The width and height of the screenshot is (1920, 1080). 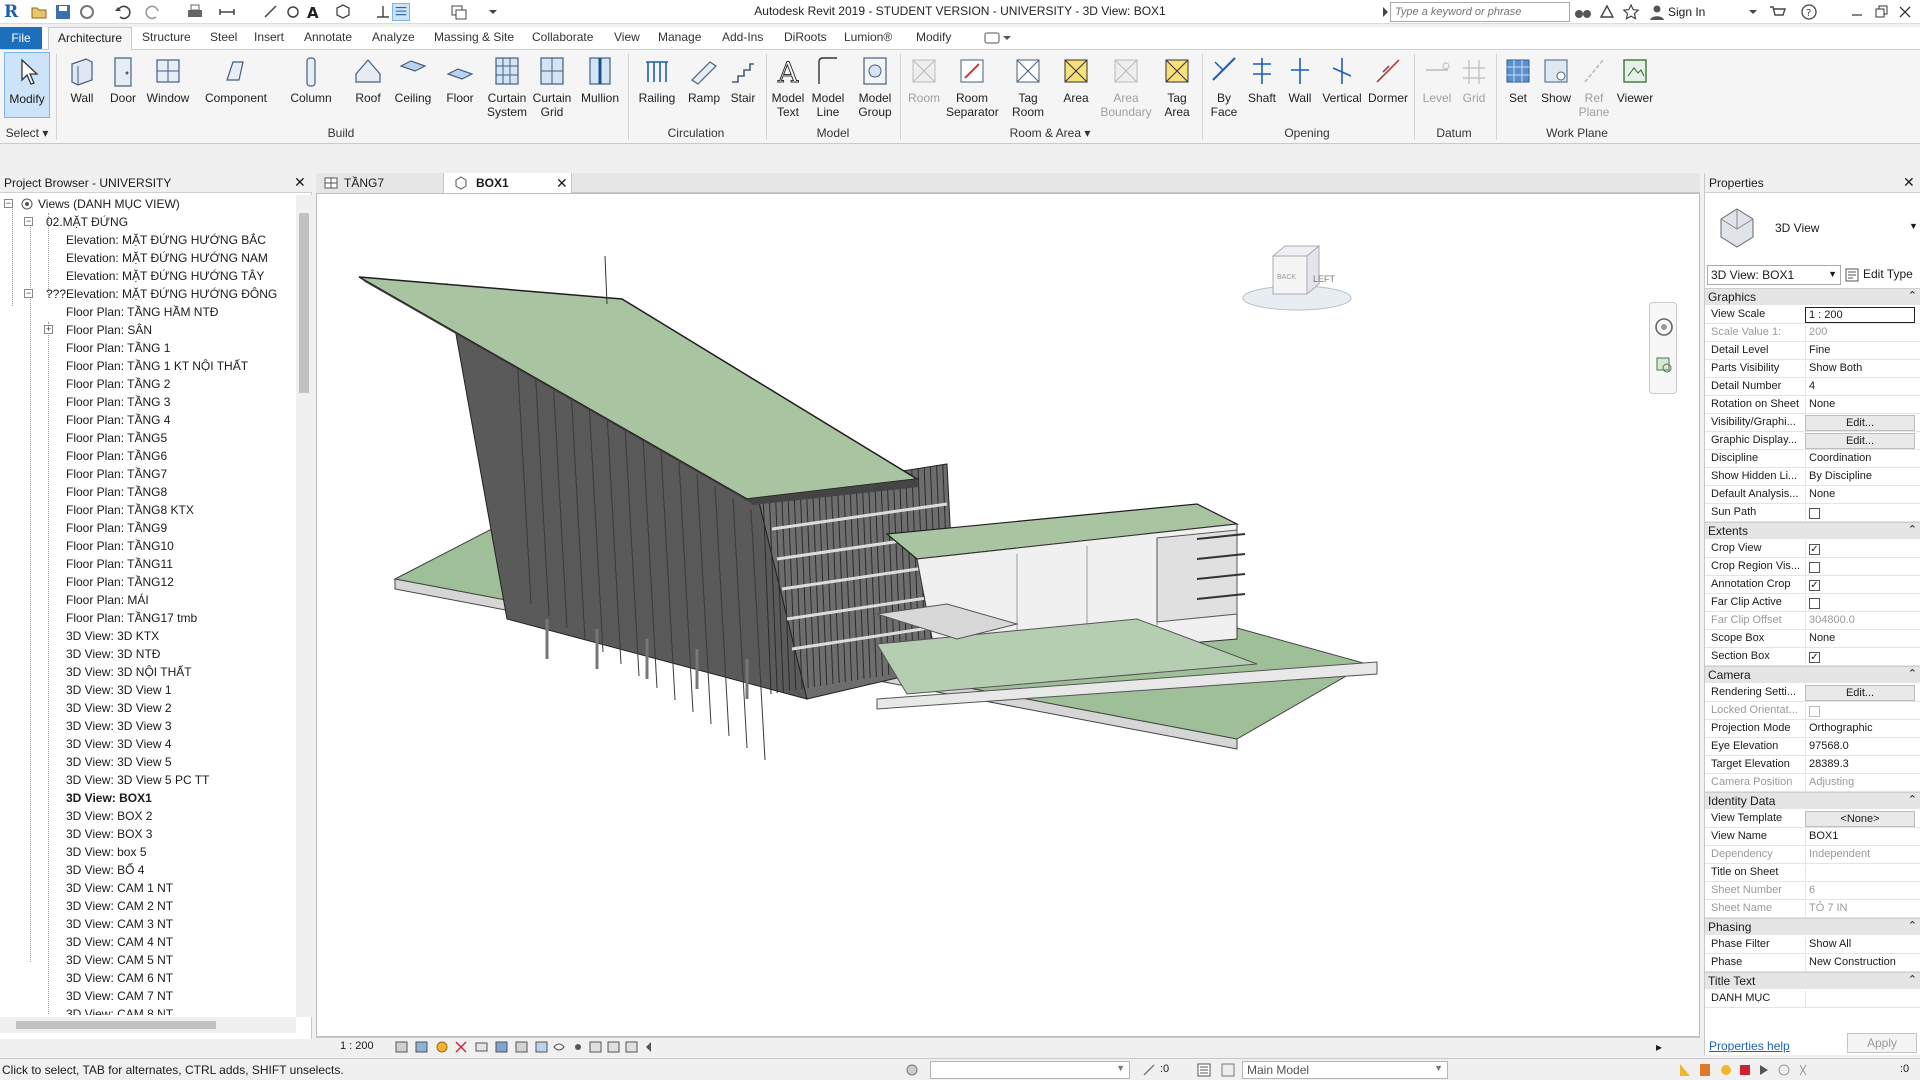 I want to click on property-group-header: Title Text ⌃, so click(x=1812, y=980).